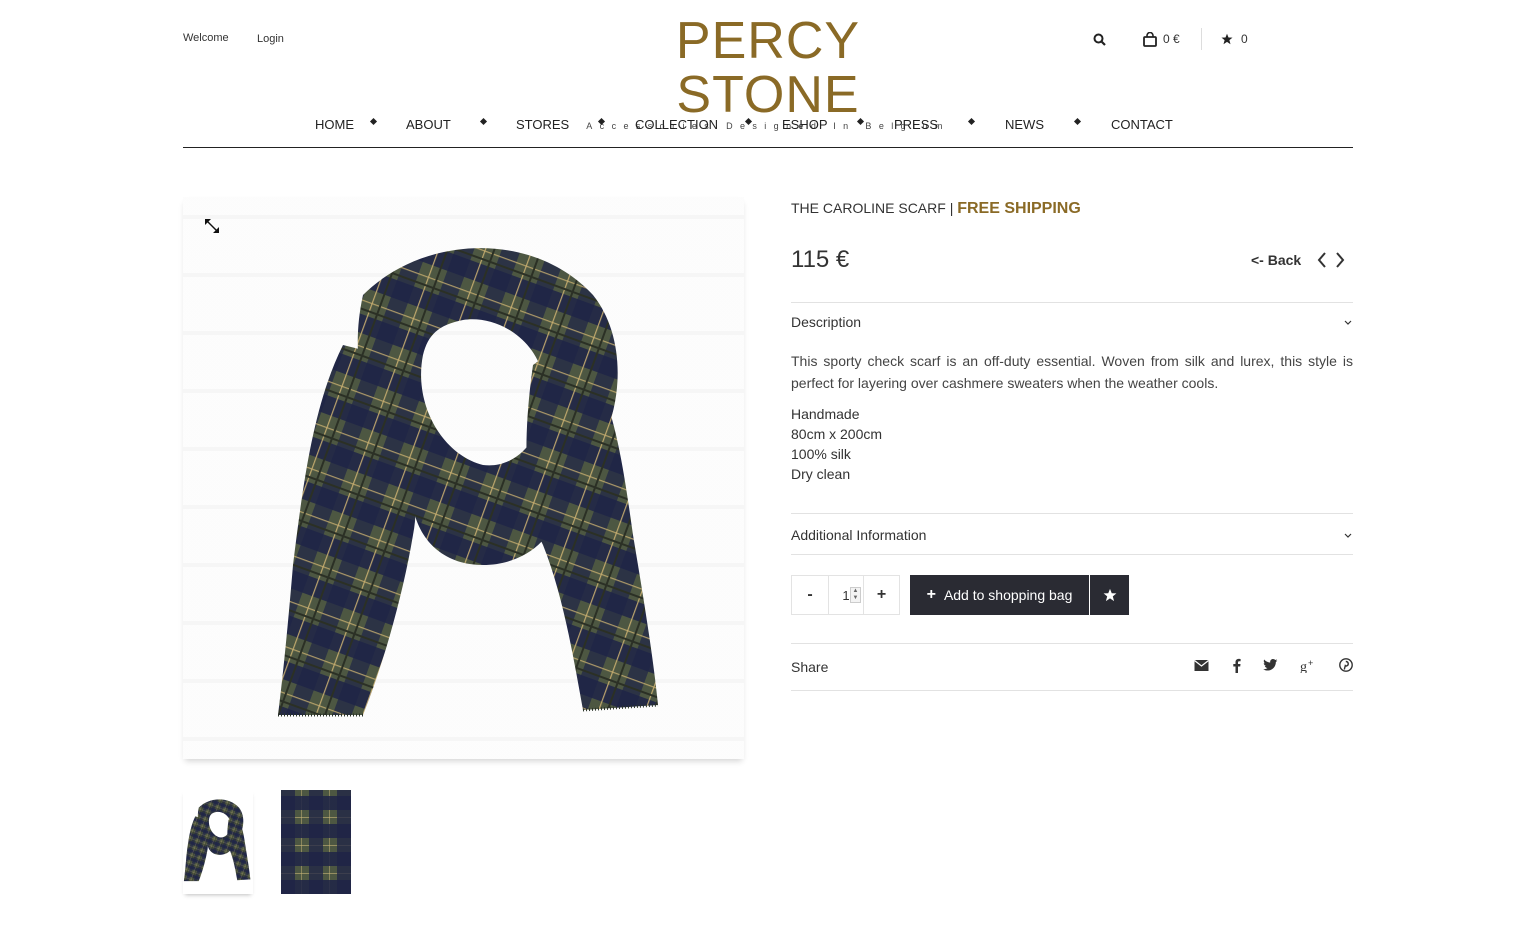 The width and height of the screenshot is (1517, 925). What do you see at coordinates (872, 208) in the screenshot?
I see `product-name: THE CAROLINE SCARF |` at bounding box center [872, 208].